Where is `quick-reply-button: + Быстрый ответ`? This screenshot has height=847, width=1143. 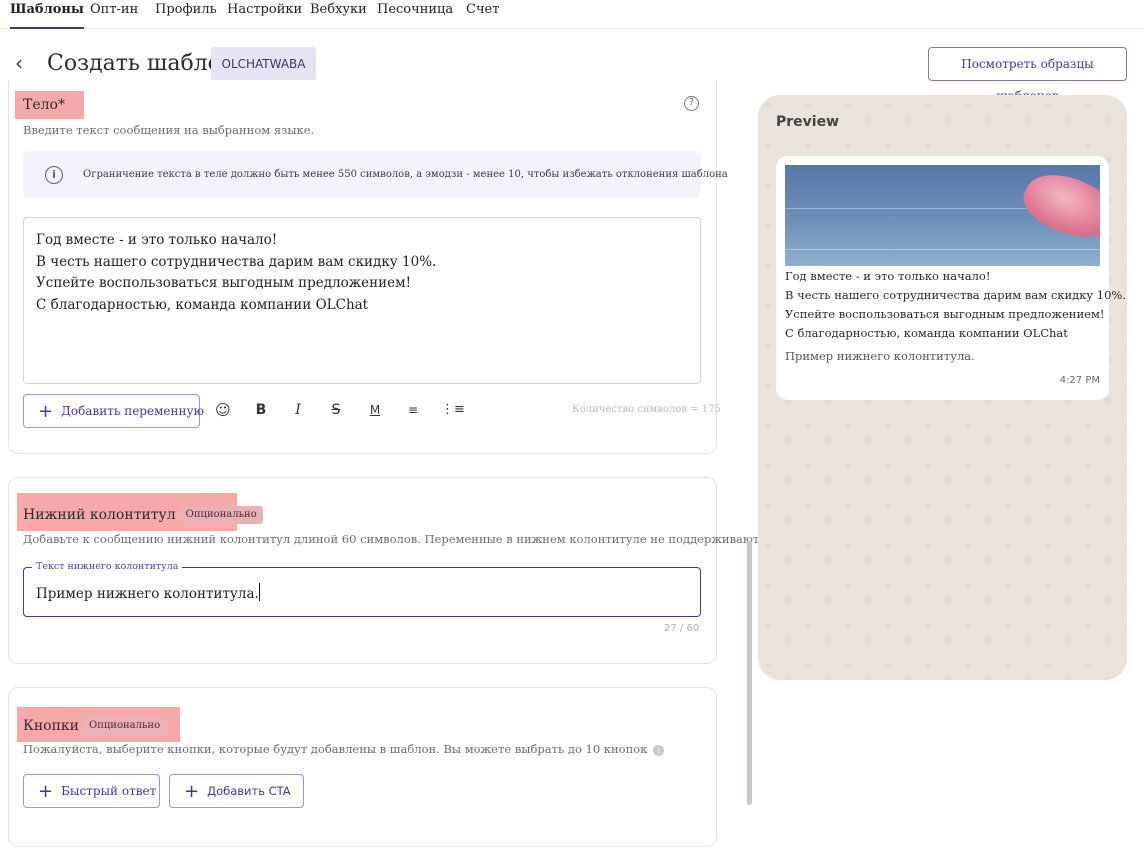 quick-reply-button: + Быстрый ответ is located at coordinates (91, 791).